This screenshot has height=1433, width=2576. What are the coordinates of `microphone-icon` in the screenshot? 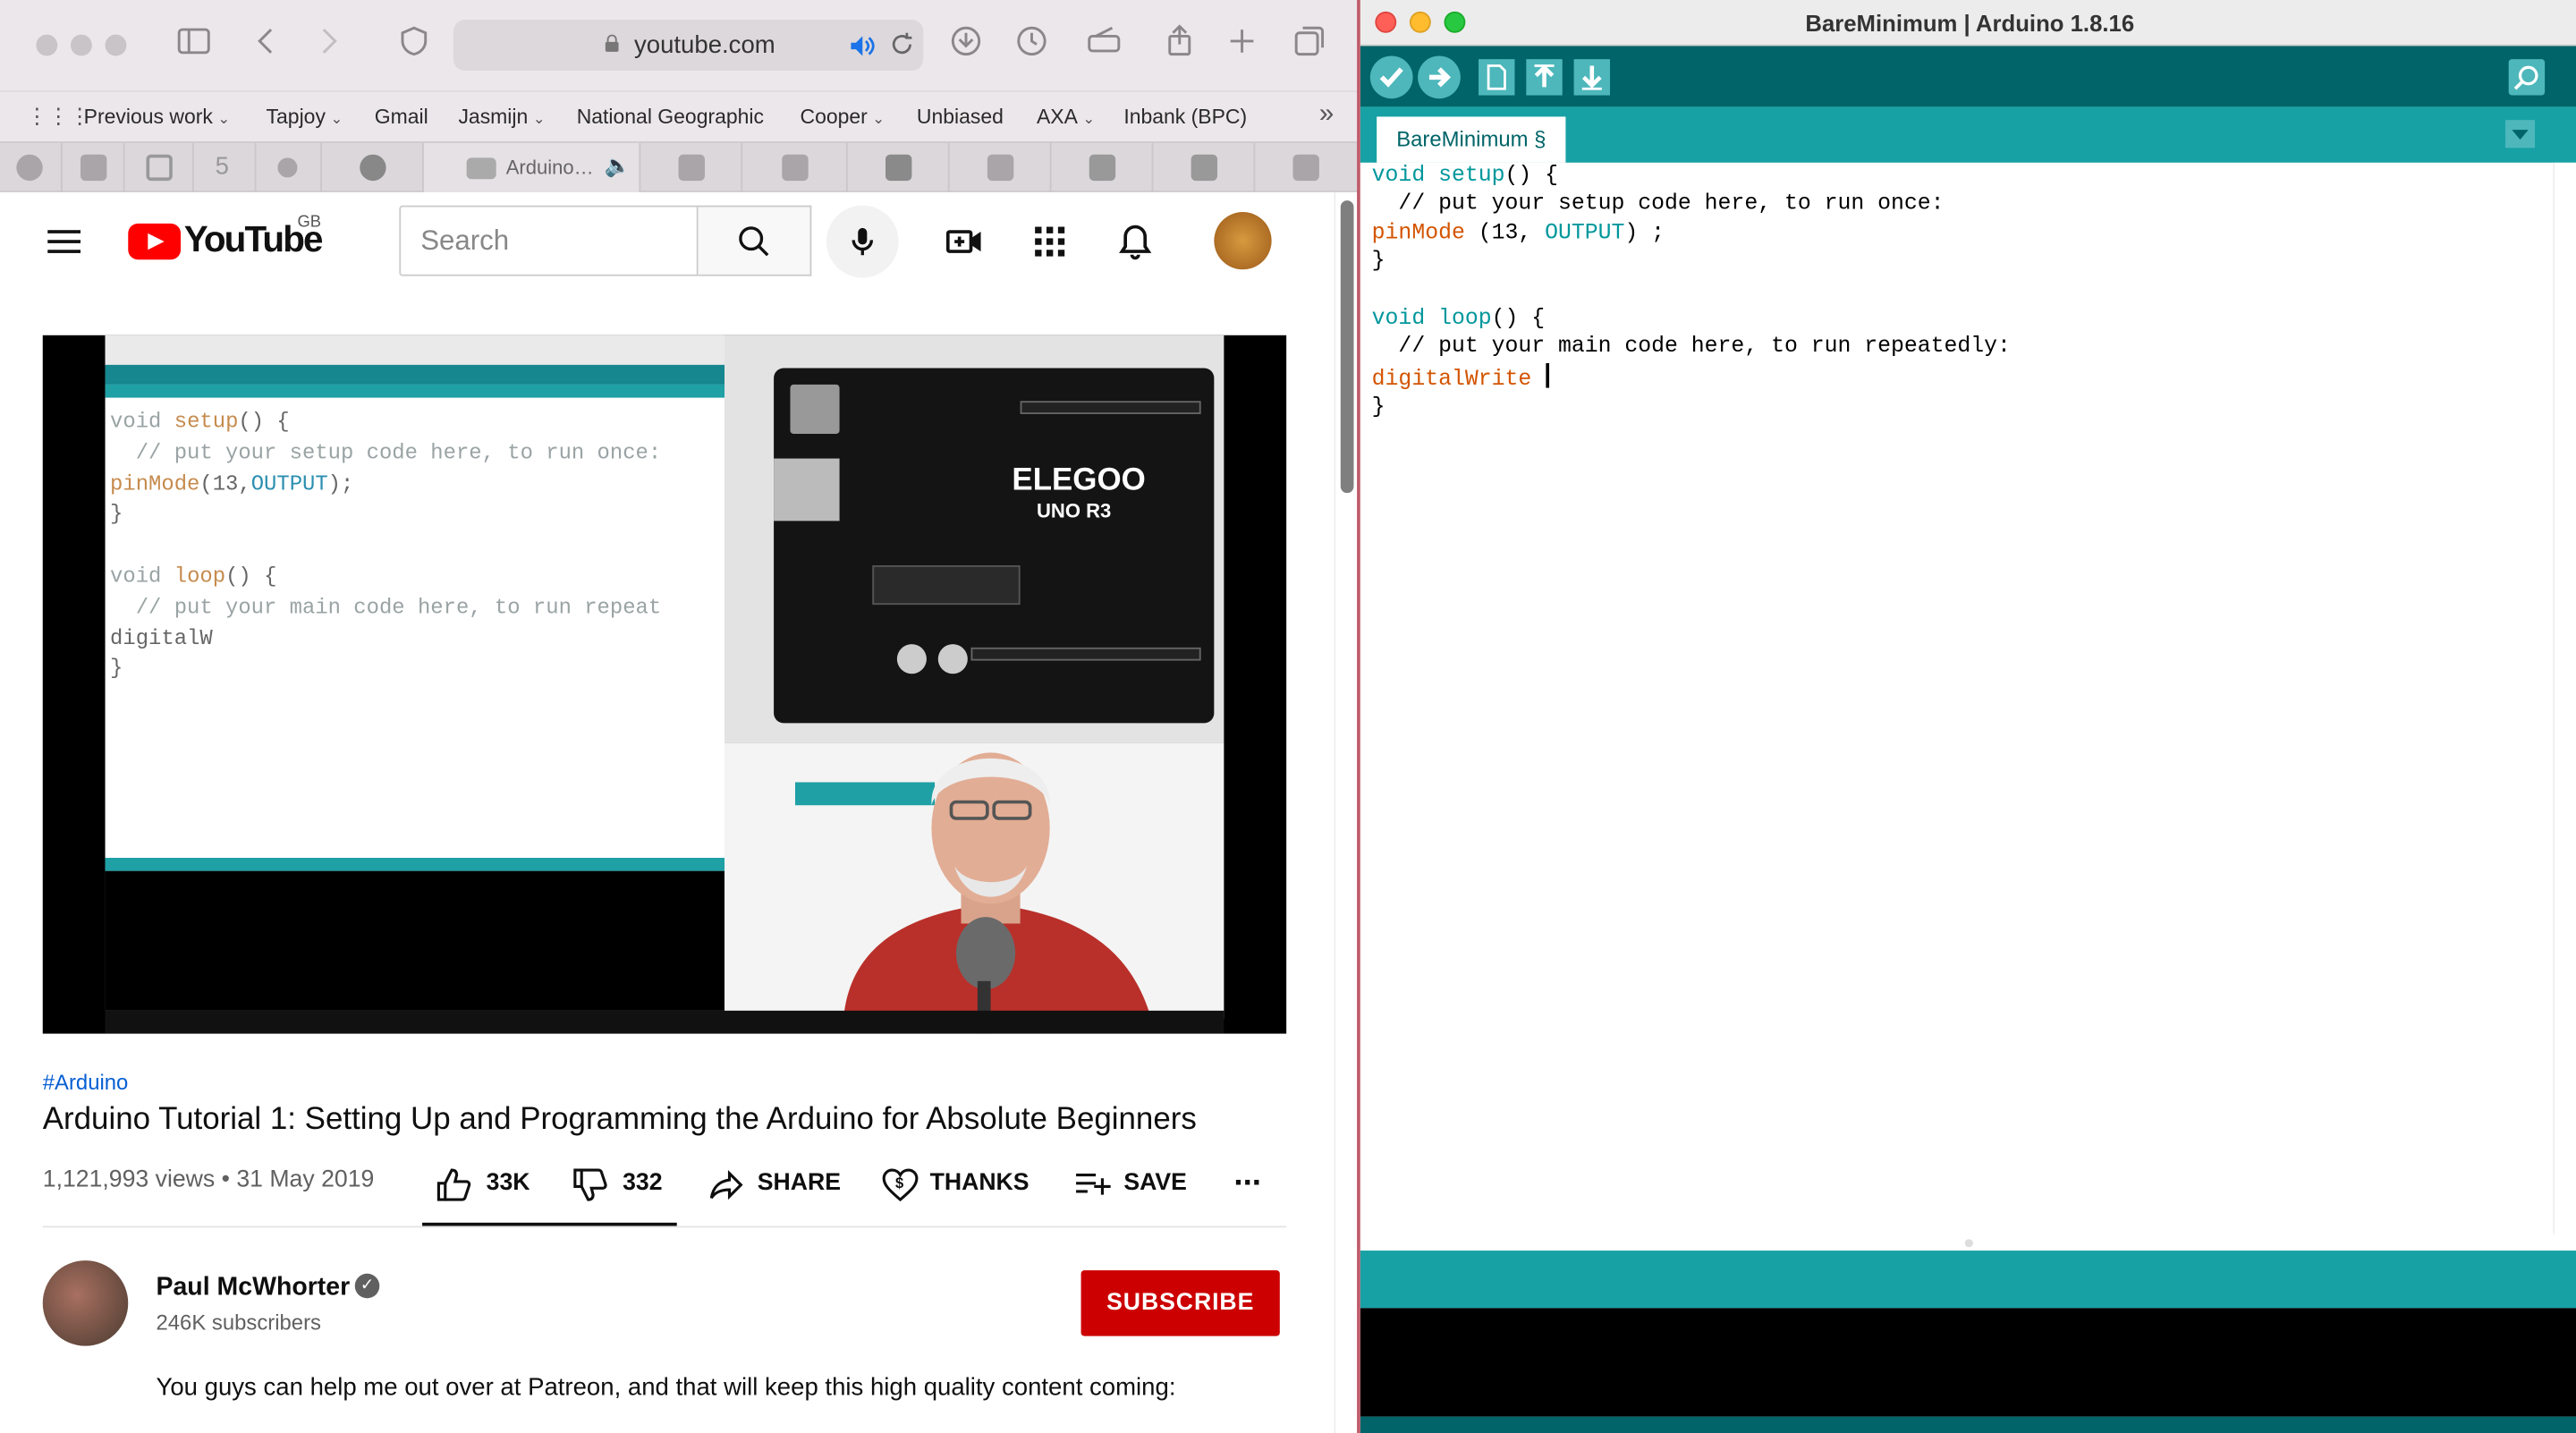 It's located at (863, 241).